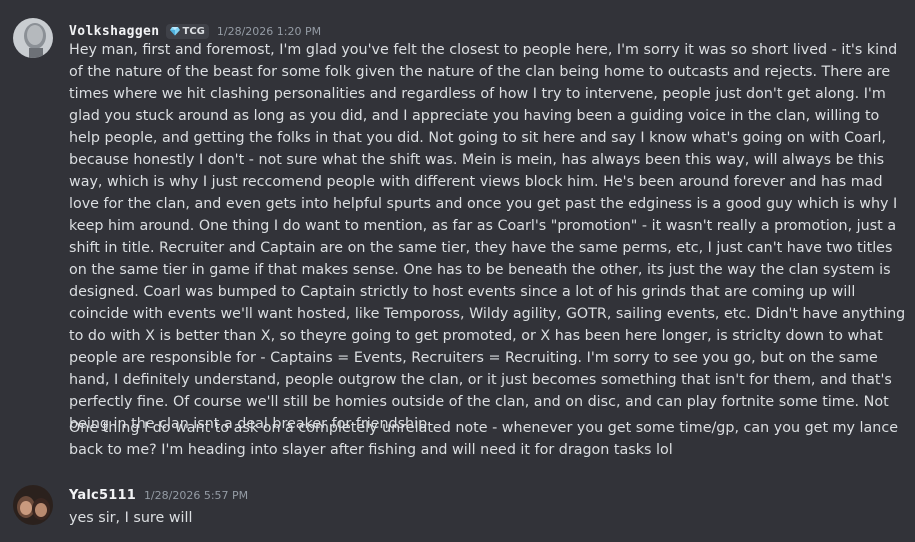 This screenshot has width=915, height=542. I want to click on username: Volkshaggen, so click(114, 31).